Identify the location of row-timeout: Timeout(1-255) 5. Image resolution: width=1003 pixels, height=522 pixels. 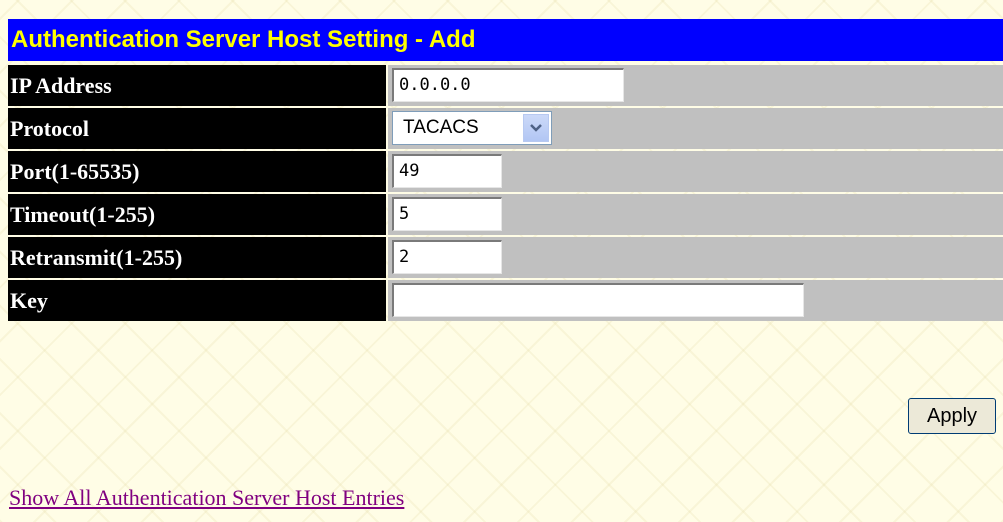
(501, 214).